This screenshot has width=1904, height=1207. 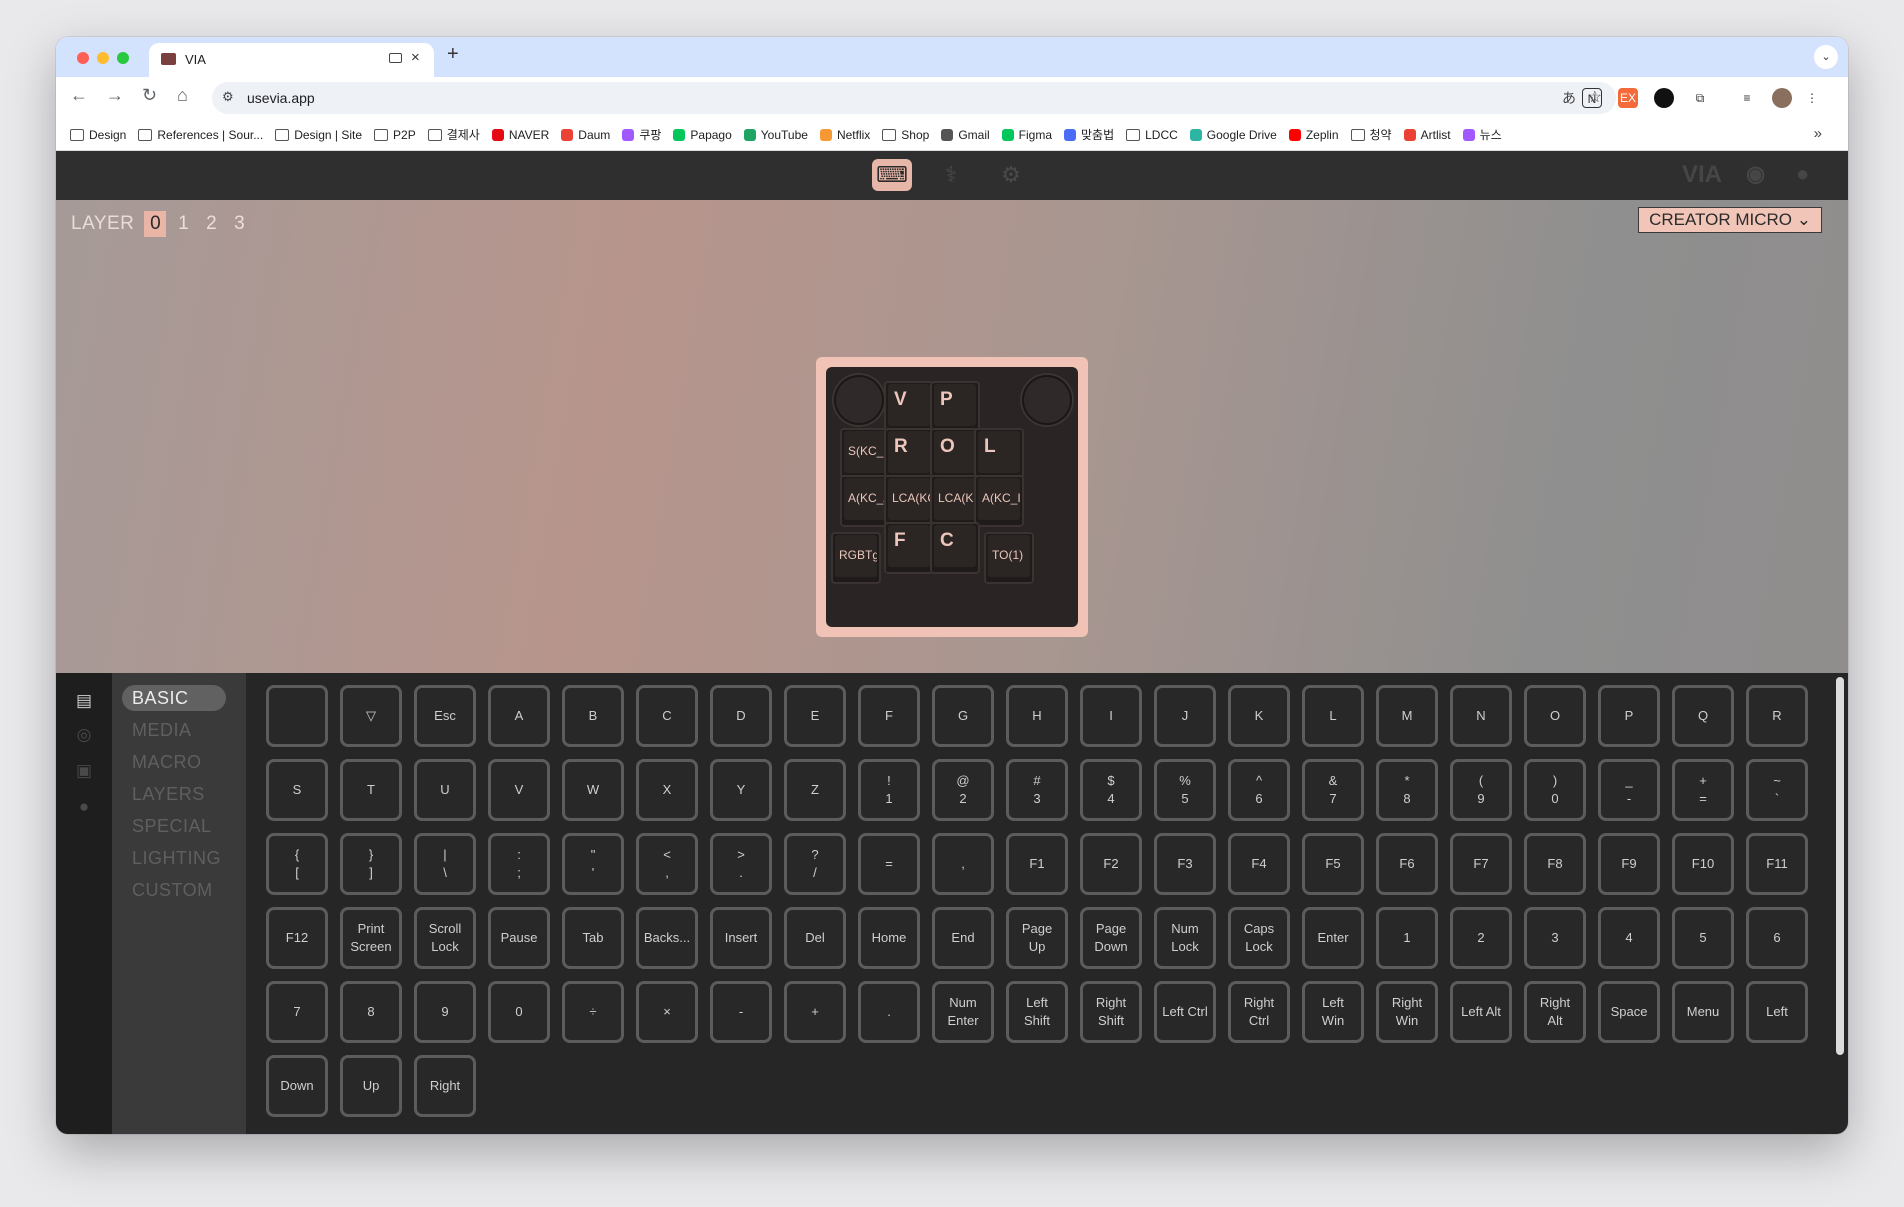 What do you see at coordinates (1826, 57) in the screenshot?
I see `tab-search-button: ⌄` at bounding box center [1826, 57].